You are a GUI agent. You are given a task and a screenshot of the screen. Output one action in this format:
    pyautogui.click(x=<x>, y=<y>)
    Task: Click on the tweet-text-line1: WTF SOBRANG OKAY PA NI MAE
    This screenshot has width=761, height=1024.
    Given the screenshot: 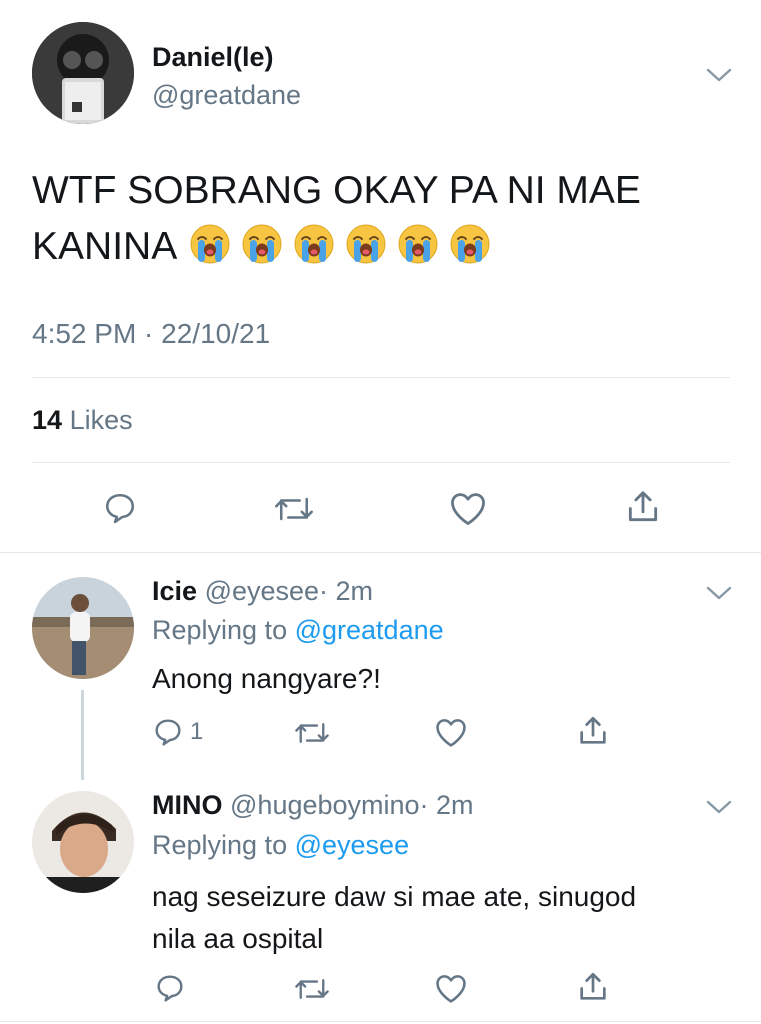 What is the action you would take?
    pyautogui.click(x=336, y=190)
    